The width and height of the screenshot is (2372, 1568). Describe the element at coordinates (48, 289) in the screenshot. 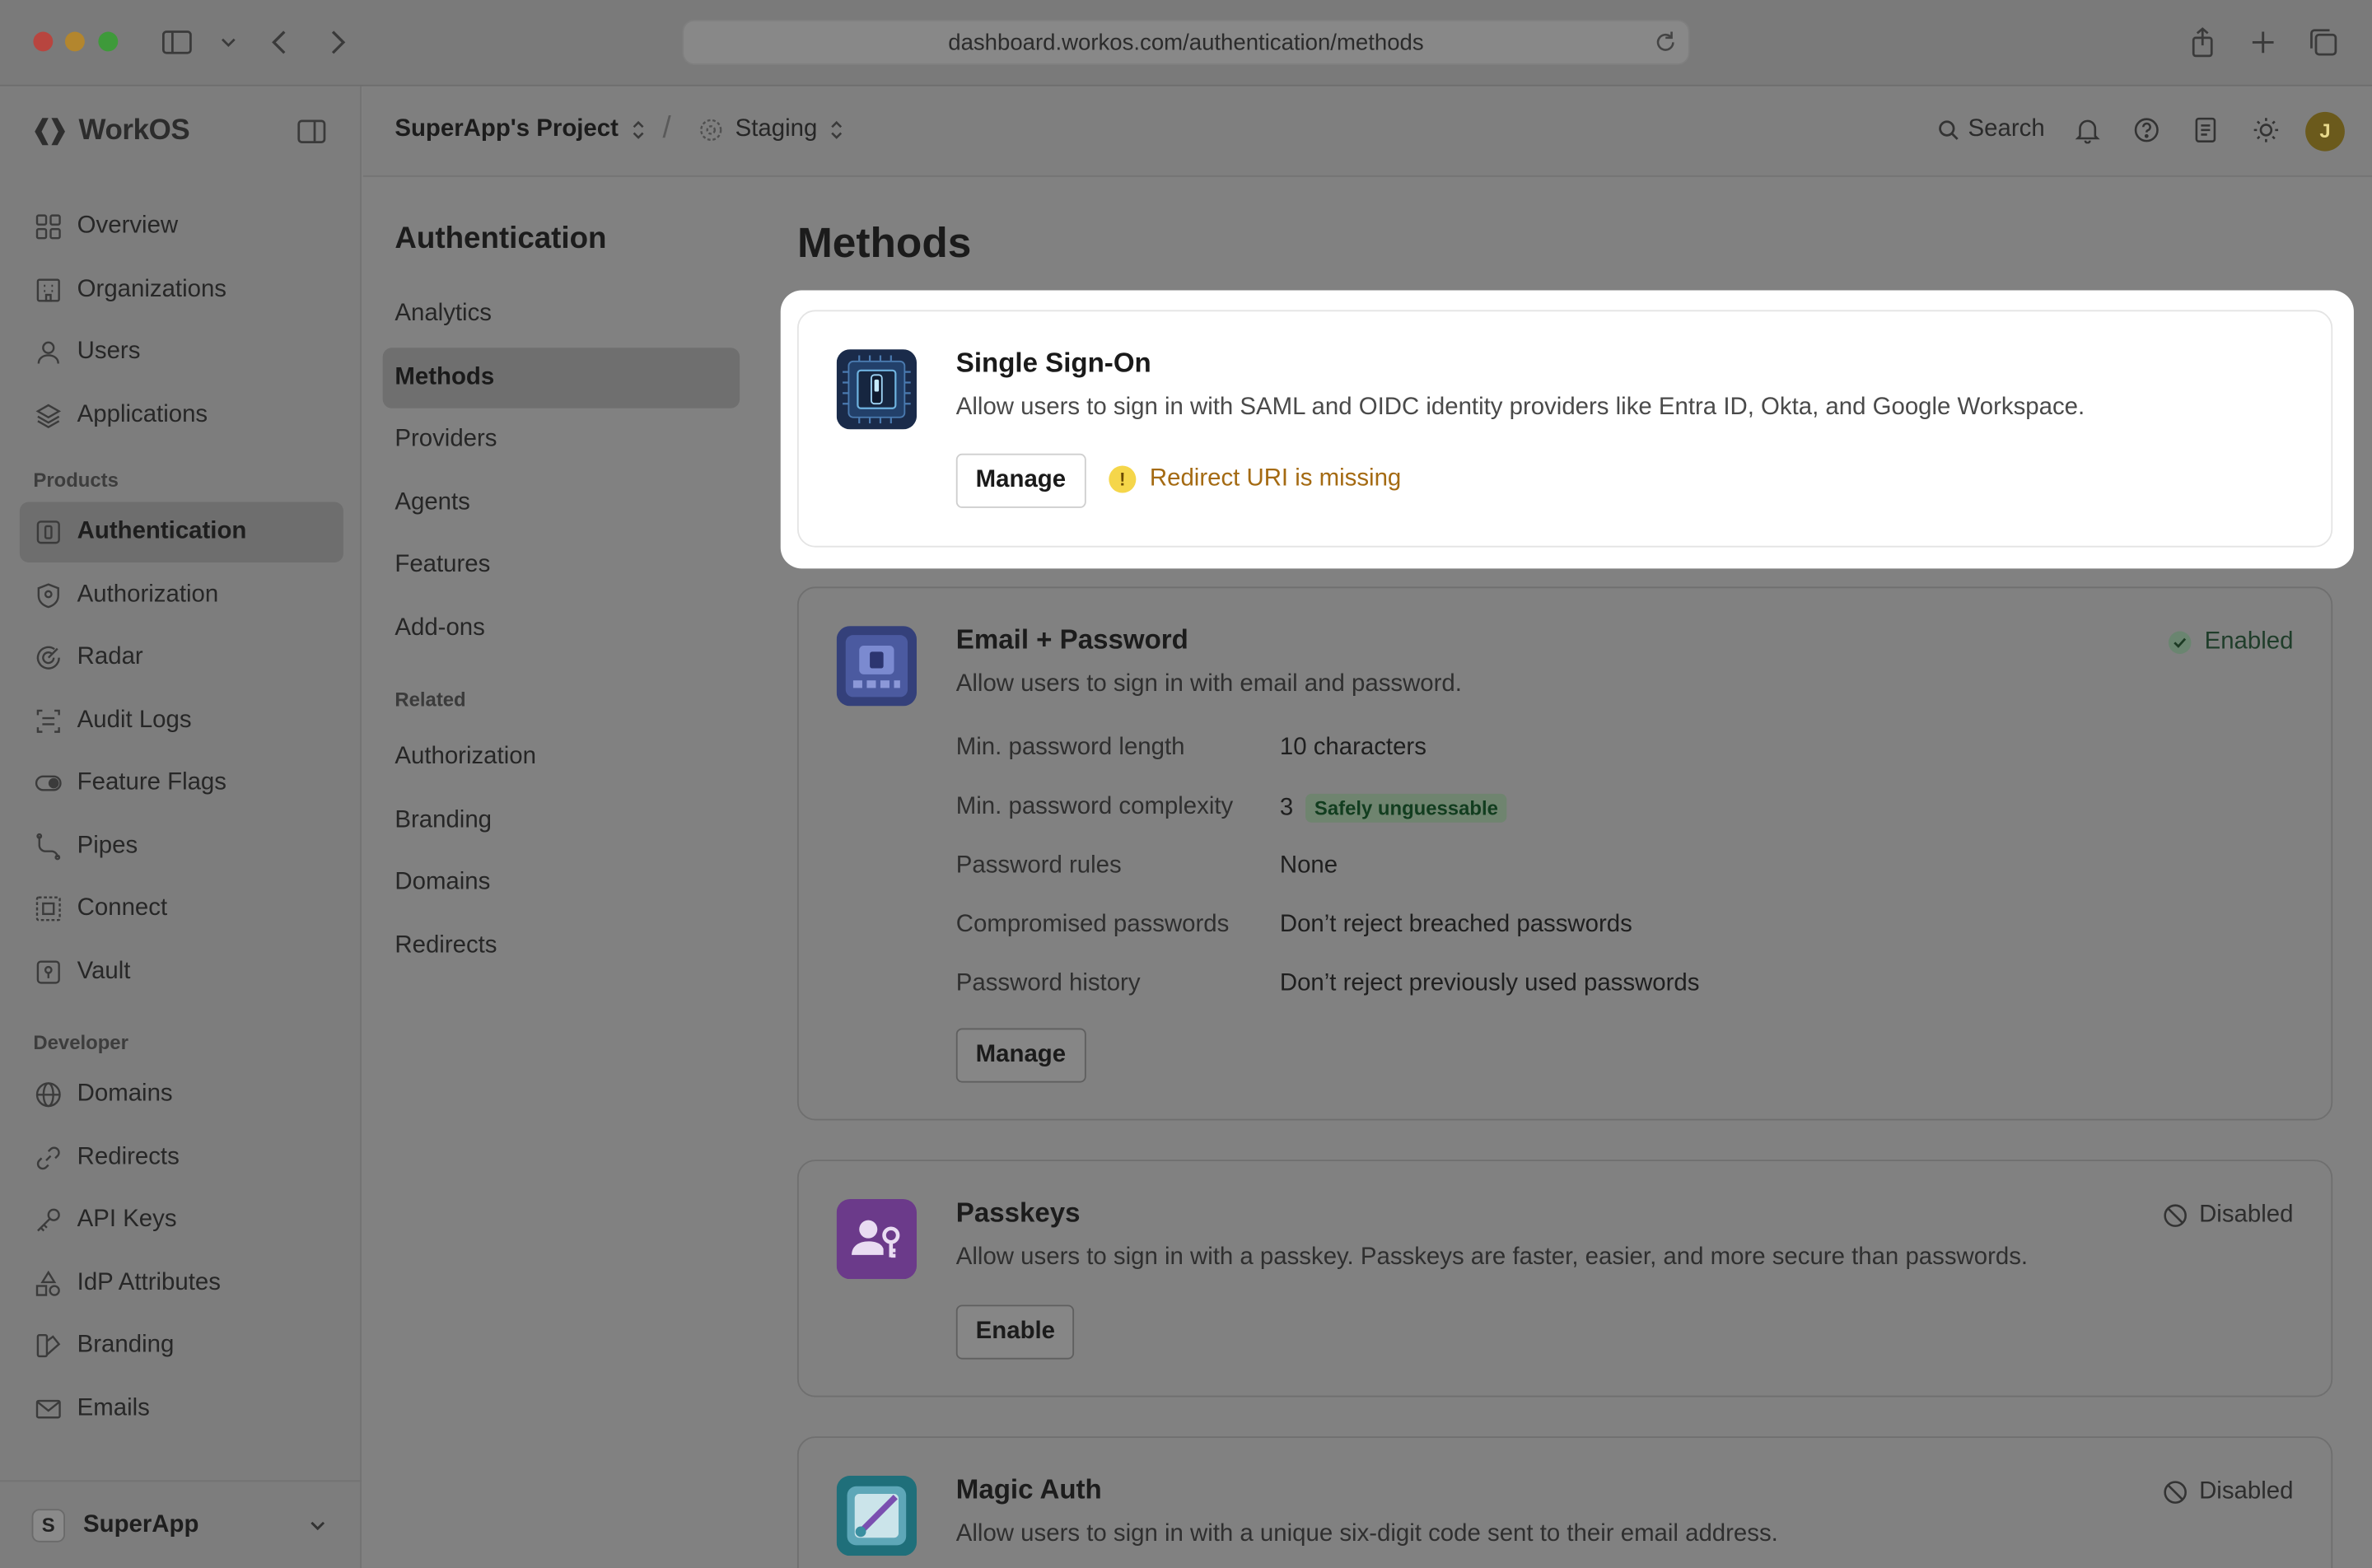

I see `building-icon` at that location.